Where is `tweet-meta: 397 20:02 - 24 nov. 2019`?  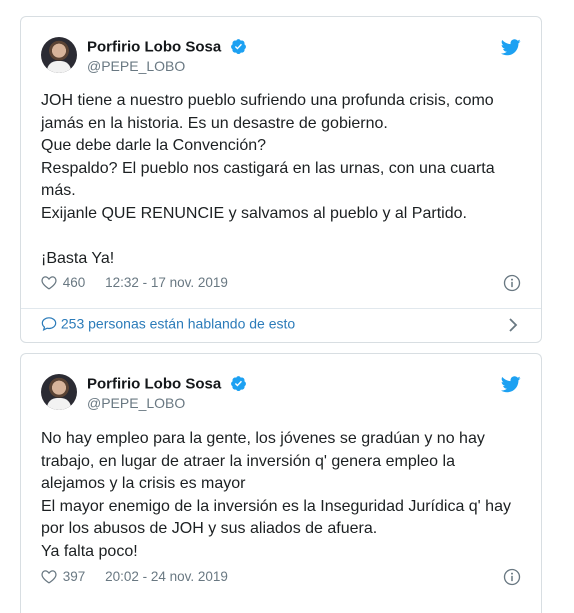
tweet-meta: 397 20:02 - 24 nov. 2019 is located at coordinates (281, 578).